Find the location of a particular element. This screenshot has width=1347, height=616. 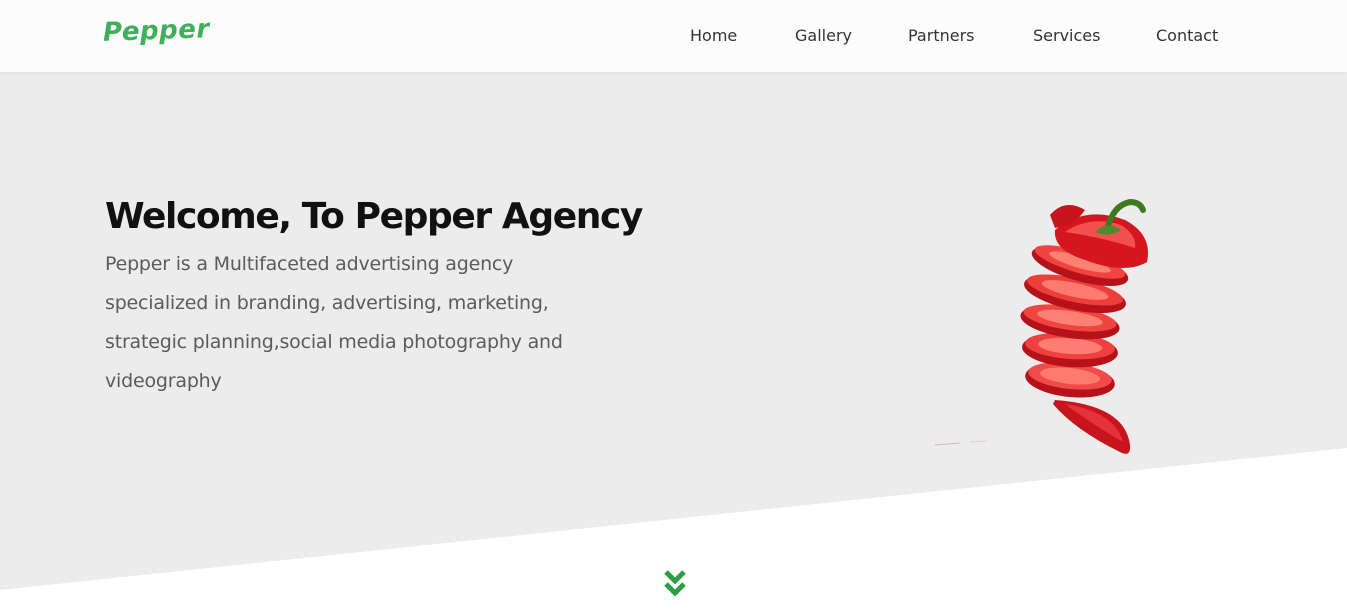

nav-partners: Partners is located at coordinates (941, 35).